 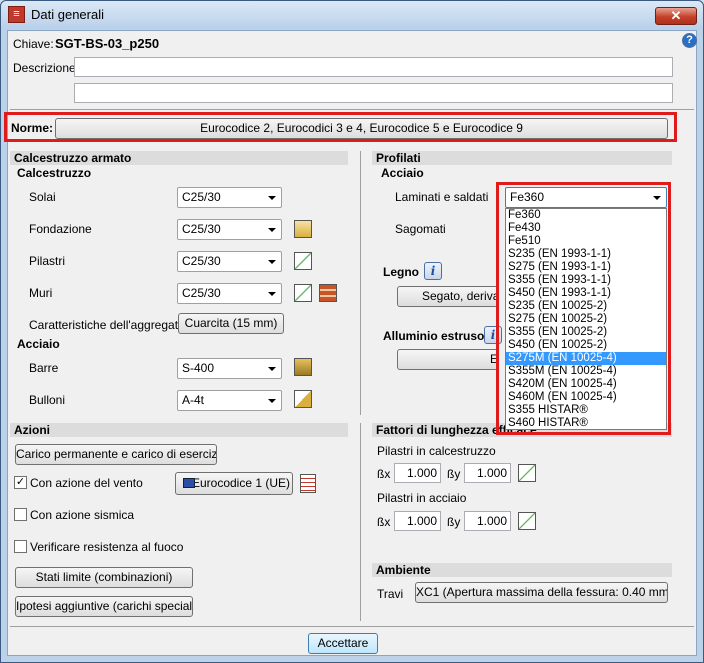 What do you see at coordinates (20, 546) in the screenshot?
I see `fuoco-checkbox` at bounding box center [20, 546].